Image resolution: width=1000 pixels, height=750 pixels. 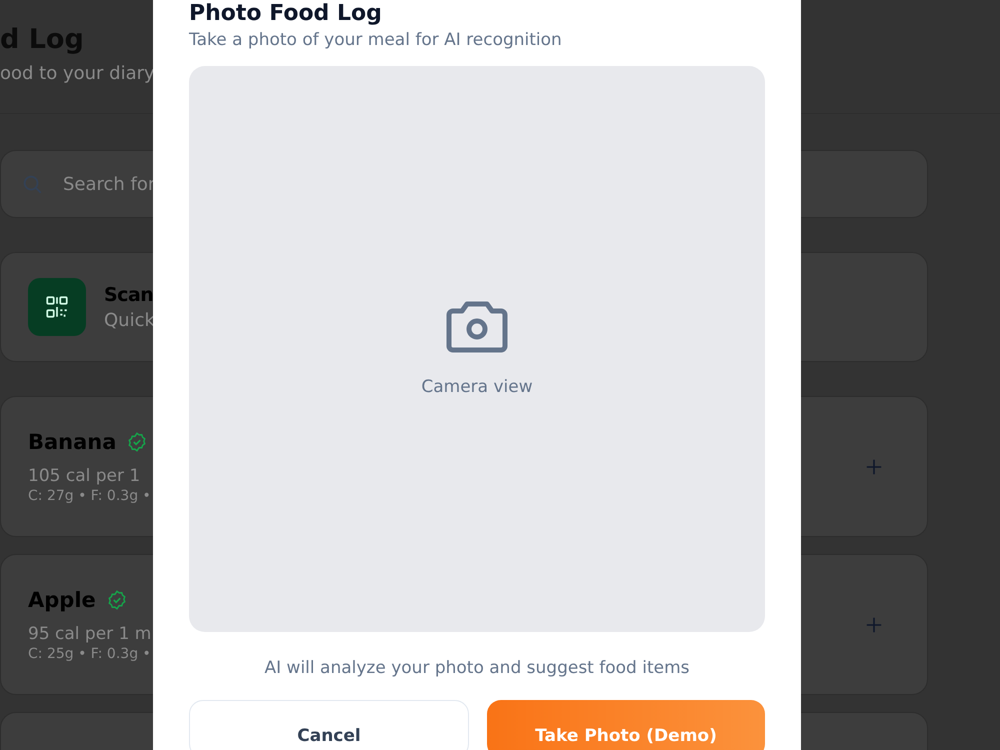 What do you see at coordinates (329, 725) in the screenshot?
I see `cancel-button: Cancel` at bounding box center [329, 725].